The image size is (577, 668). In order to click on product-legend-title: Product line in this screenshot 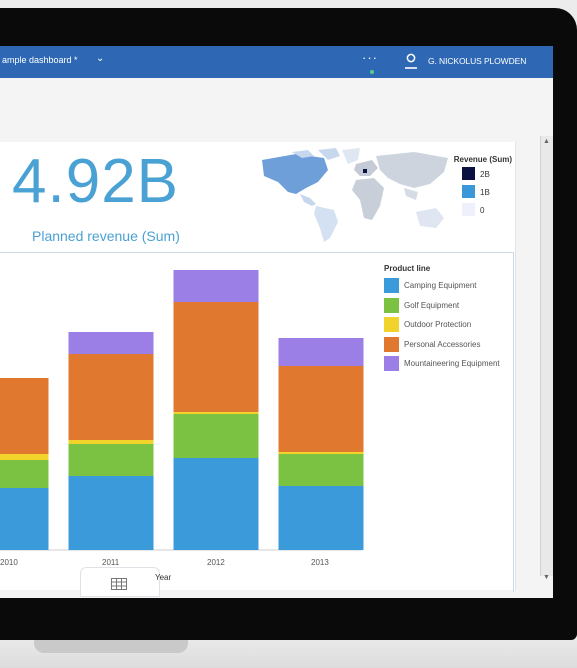, I will do `click(407, 268)`.